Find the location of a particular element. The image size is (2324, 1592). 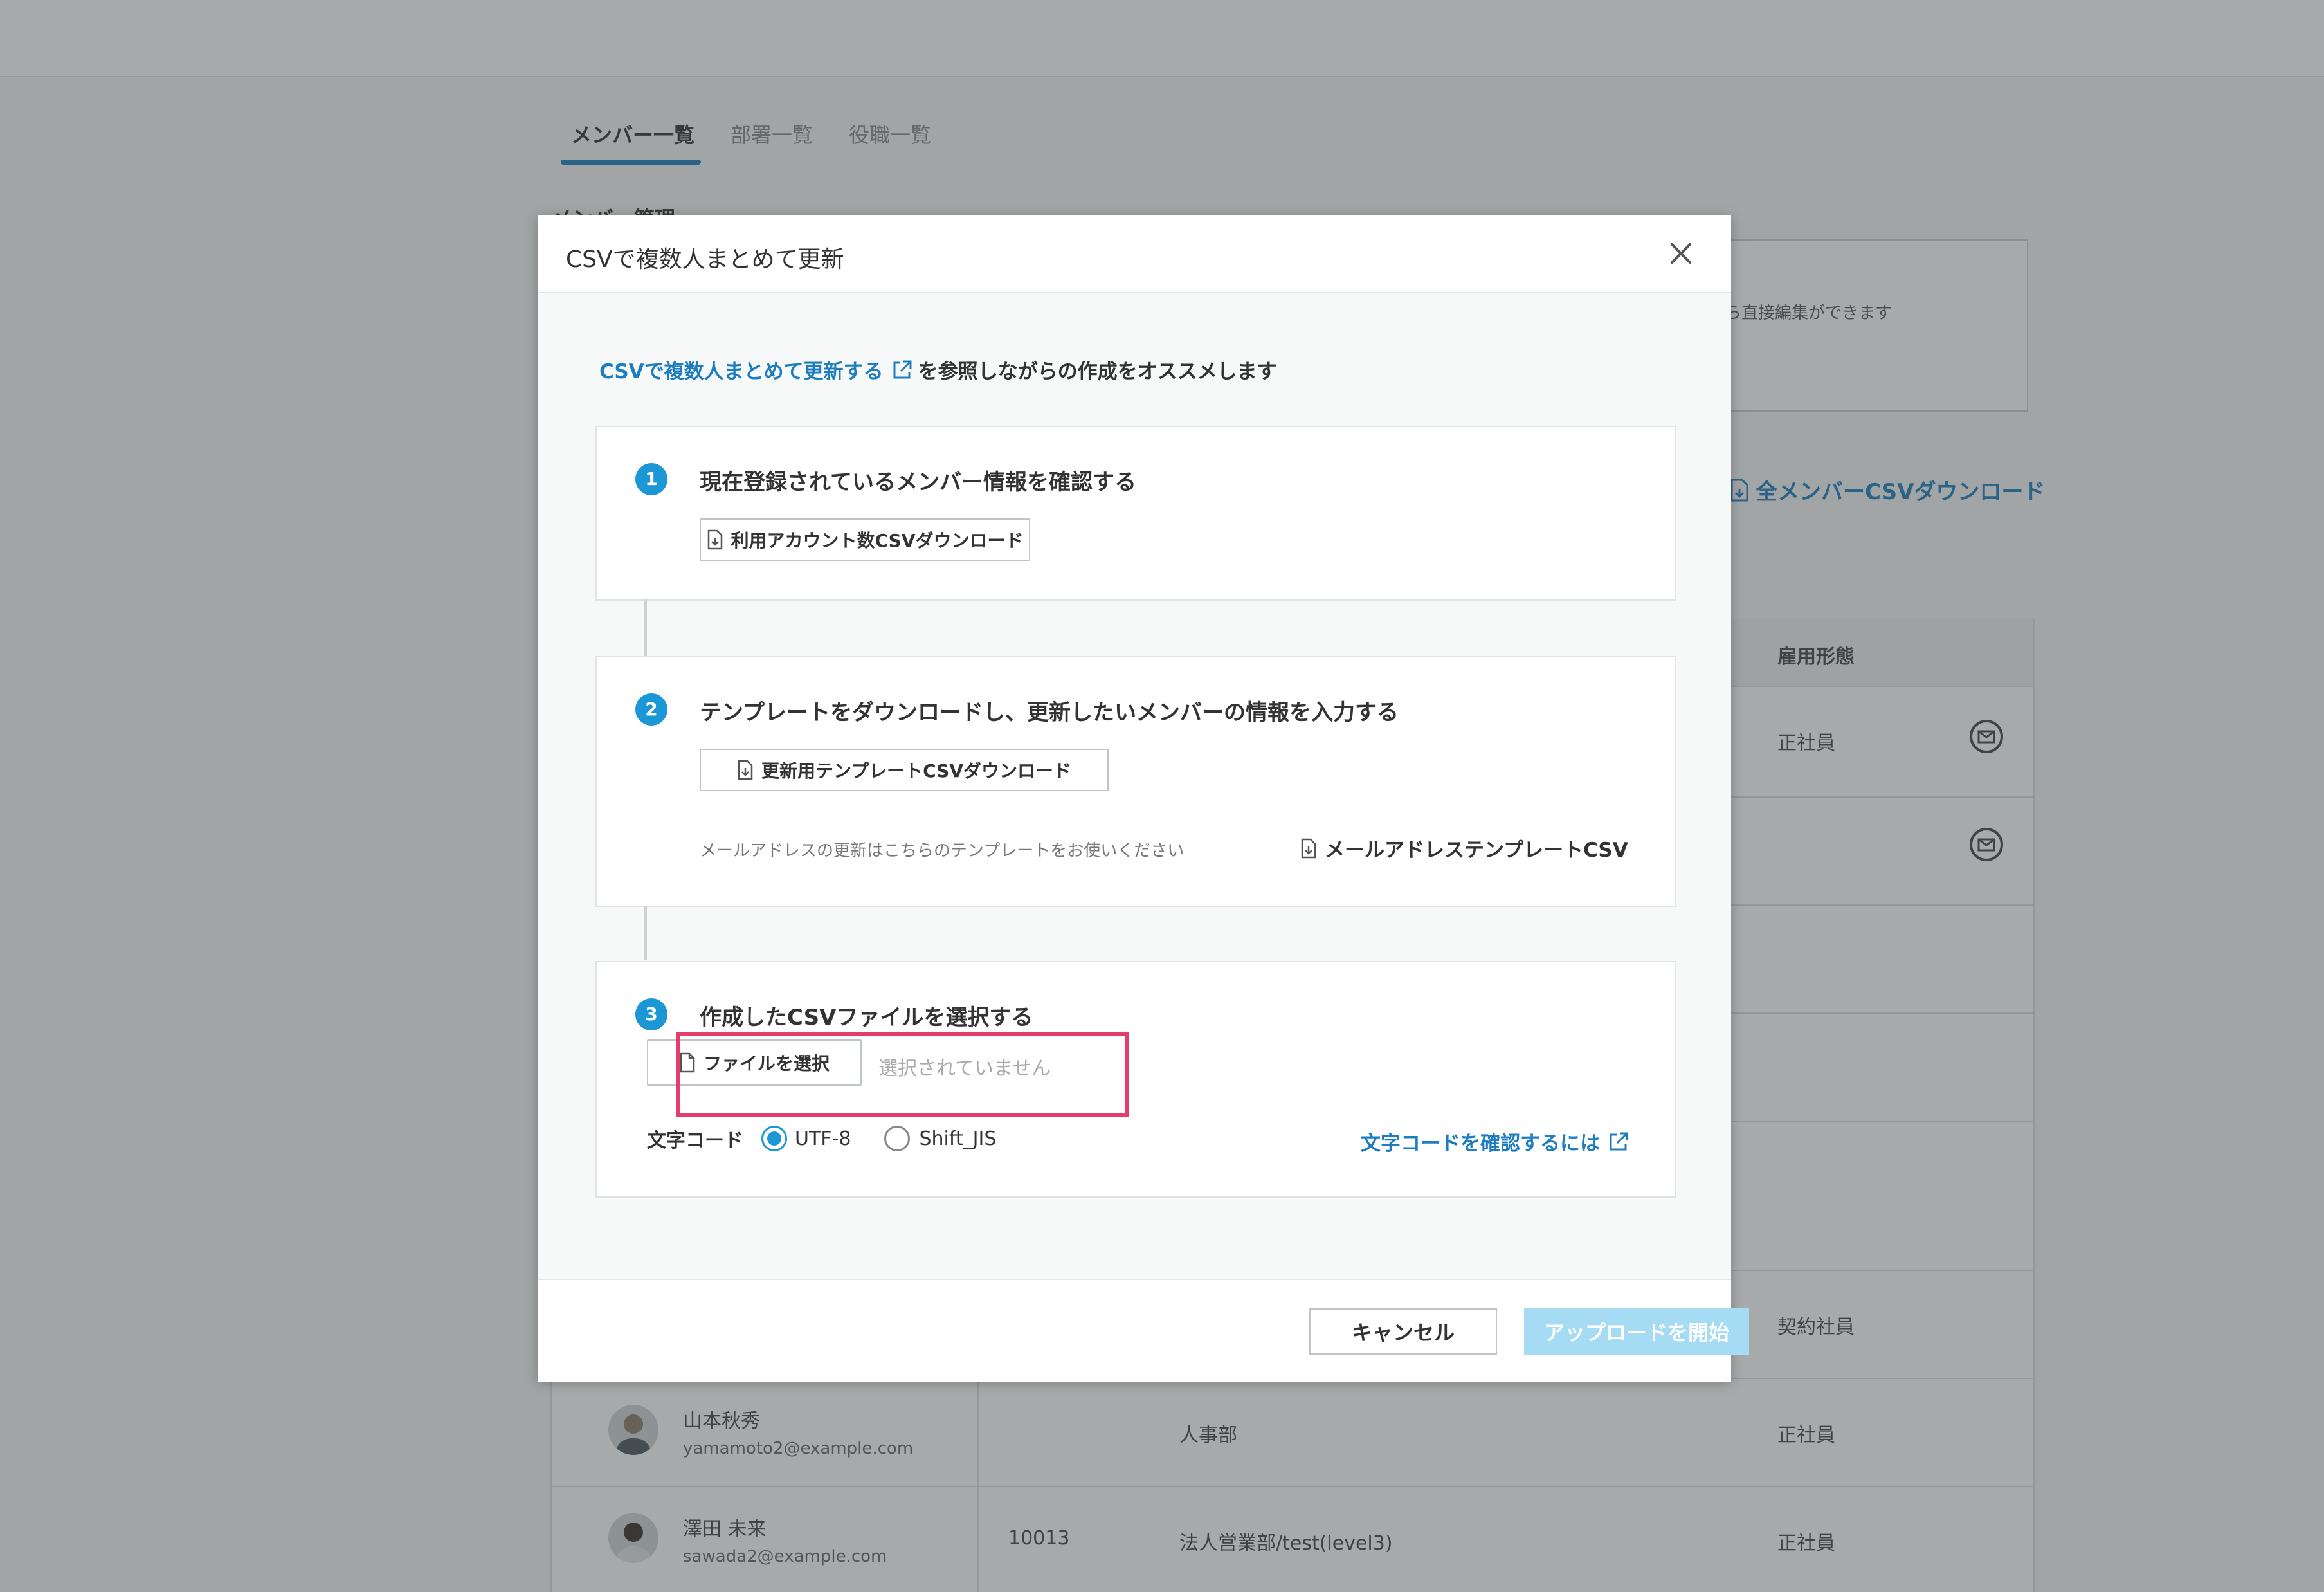

mail-address-template-csv-link: メールアドレステンプレートCSV is located at coordinates (1464, 849).